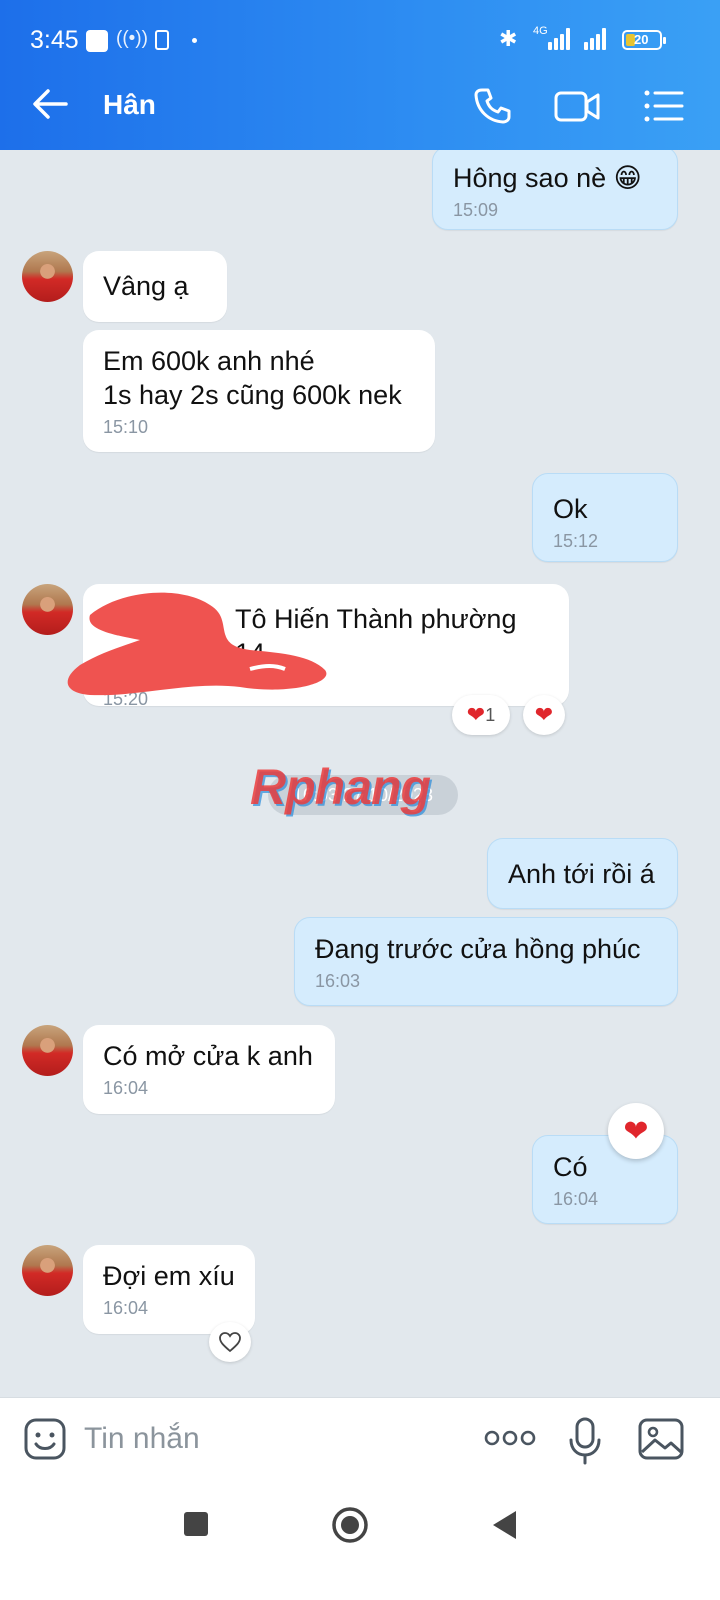 Image resolution: width=720 pixels, height=1600 pixels. I want to click on message-text: Có, so click(570, 1167).